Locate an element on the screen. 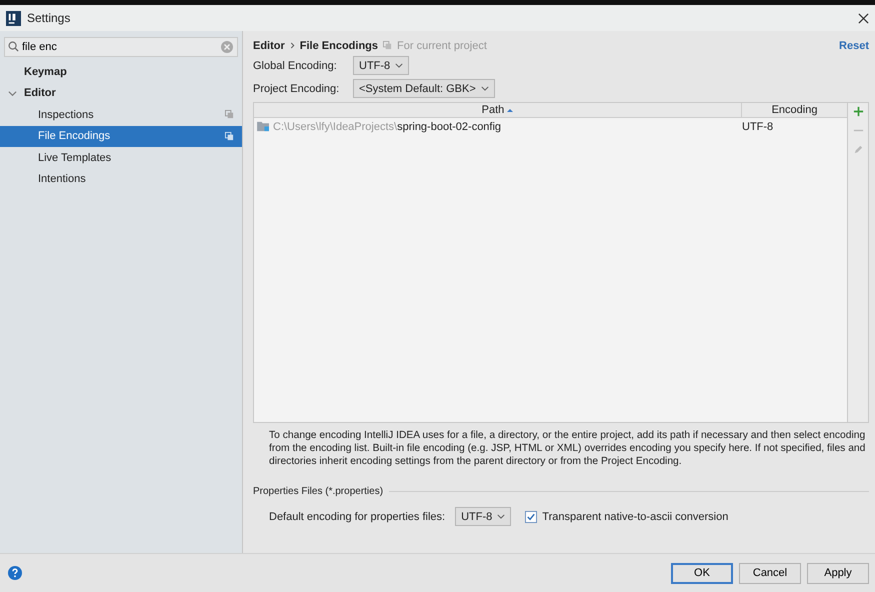 The image size is (875, 592). folder-icon is located at coordinates (263, 126).